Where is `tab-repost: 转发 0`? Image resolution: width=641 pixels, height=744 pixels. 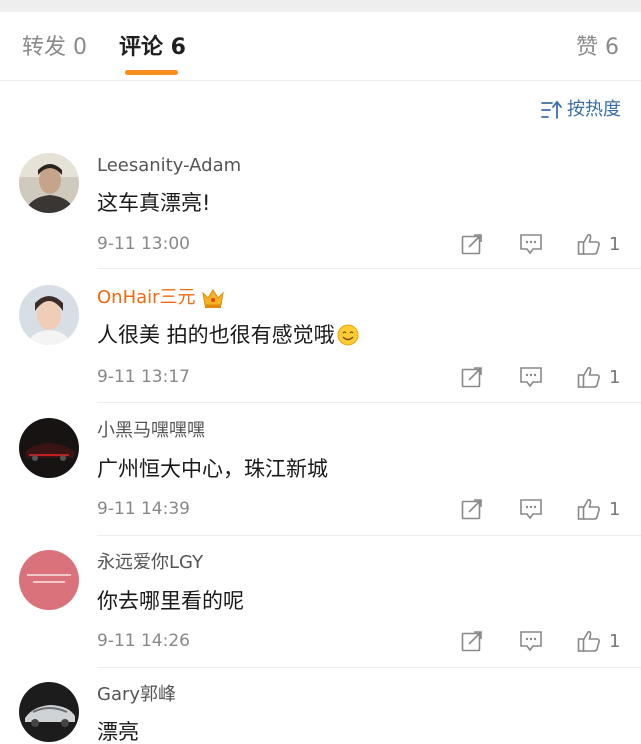 tab-repost: 转发 0 is located at coordinates (54, 48).